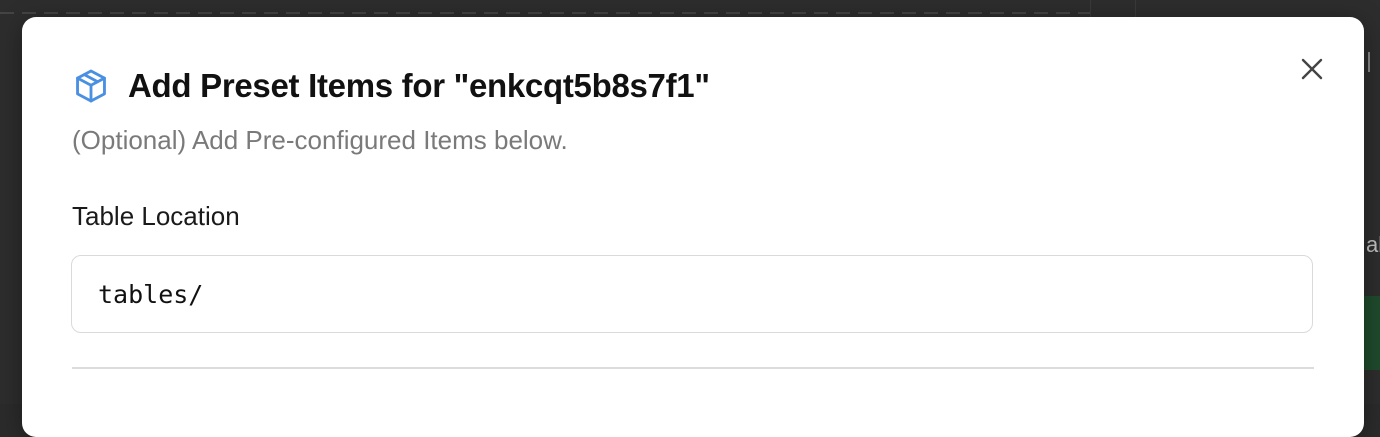 This screenshot has height=437, width=1380. I want to click on background-element, so click(1374, 62).